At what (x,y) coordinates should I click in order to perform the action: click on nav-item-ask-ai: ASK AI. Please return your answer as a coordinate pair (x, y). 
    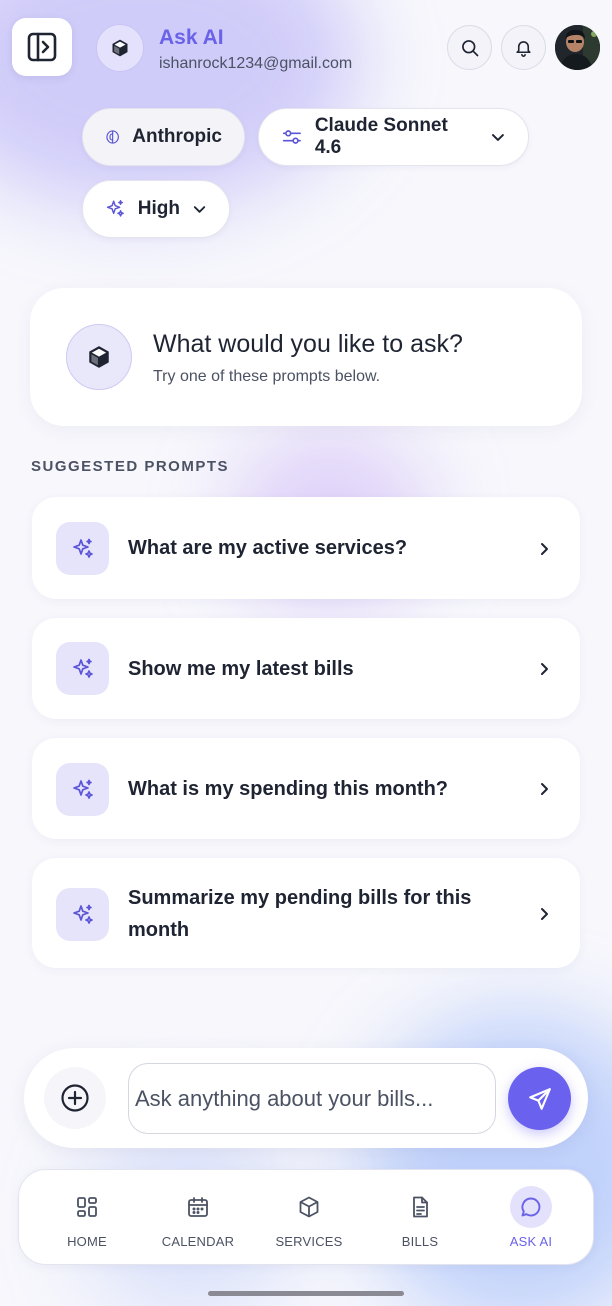
    Looking at the image, I should click on (531, 1218).